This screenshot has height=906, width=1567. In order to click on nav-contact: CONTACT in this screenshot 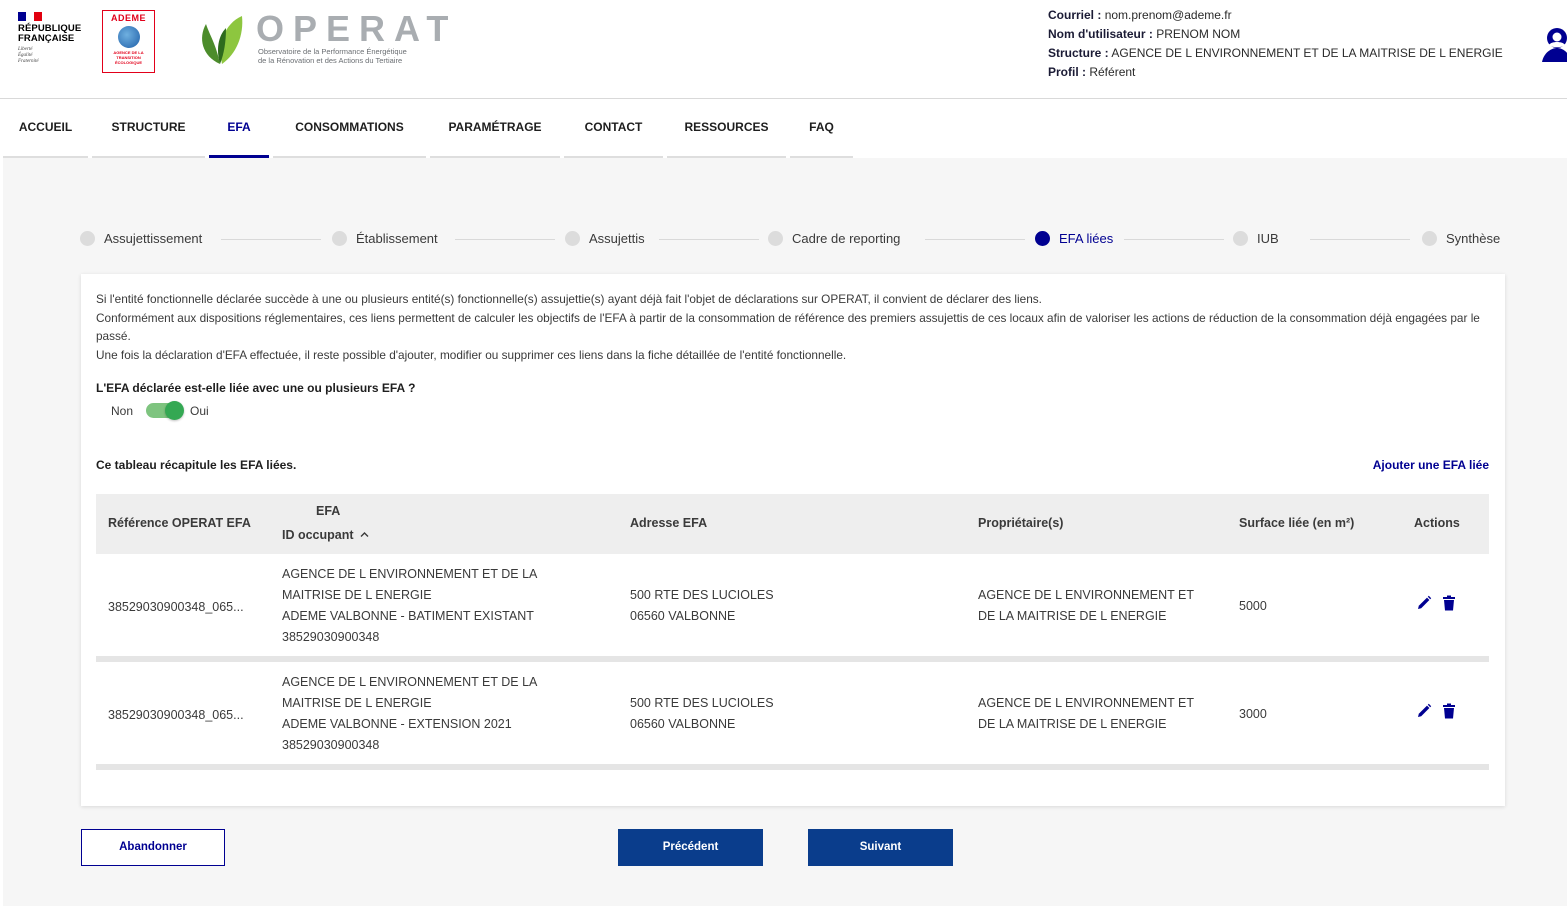, I will do `click(613, 129)`.